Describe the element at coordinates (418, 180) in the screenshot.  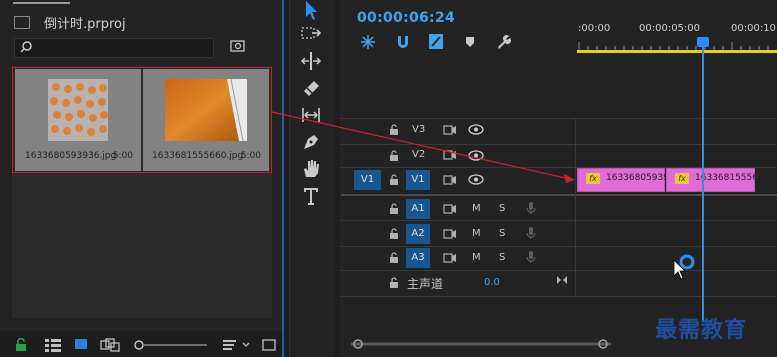
I see `track-target-v1: V1` at that location.